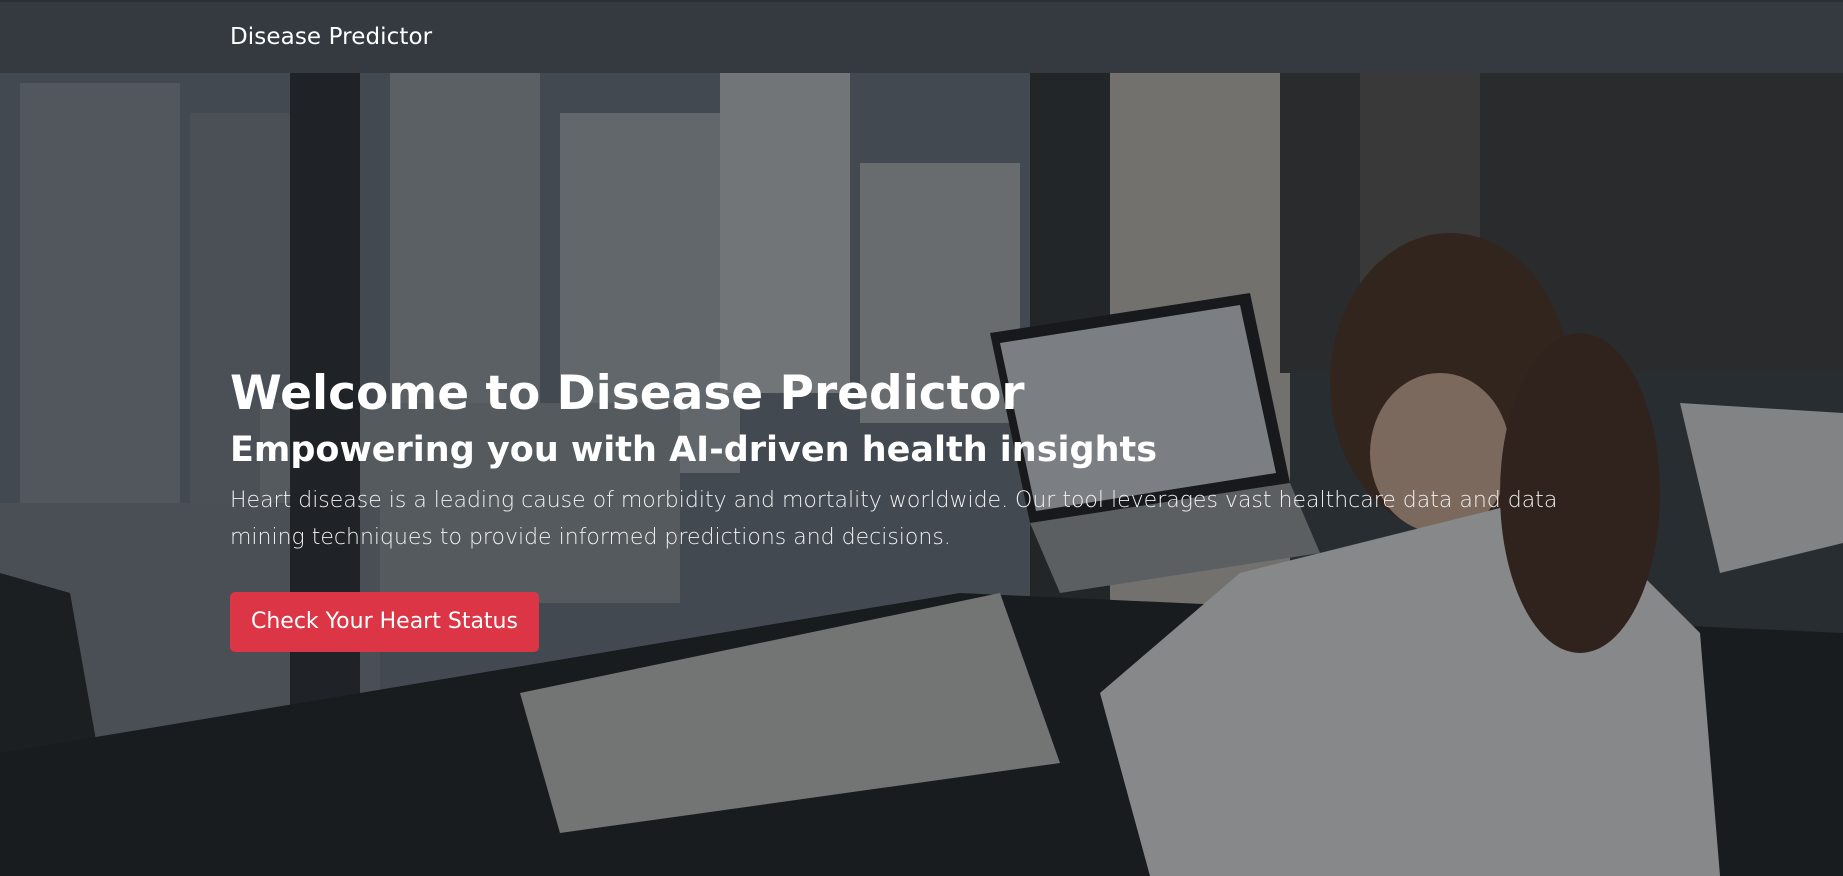 This screenshot has height=876, width=1843. What do you see at coordinates (921, 36) in the screenshot?
I see `top-navbar: Disease Predictor` at bounding box center [921, 36].